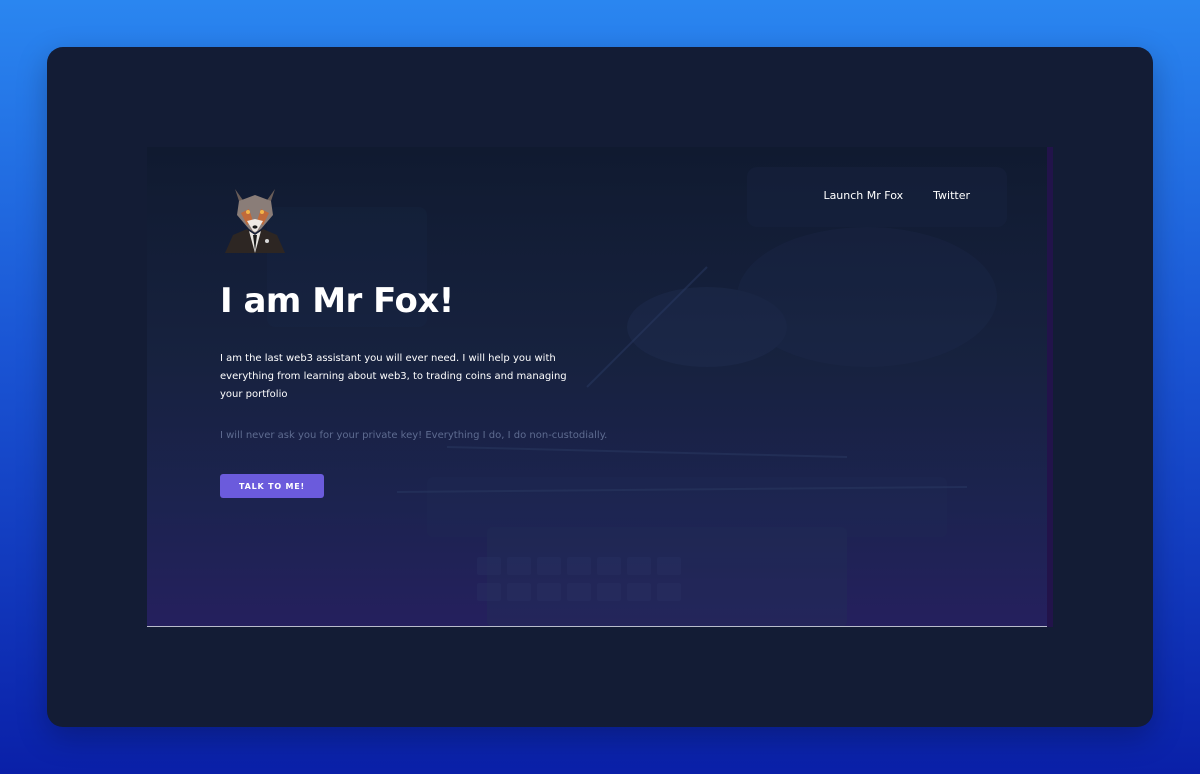  Describe the element at coordinates (337, 301) in the screenshot. I see `hero-title: I am Mr Fox!` at that location.